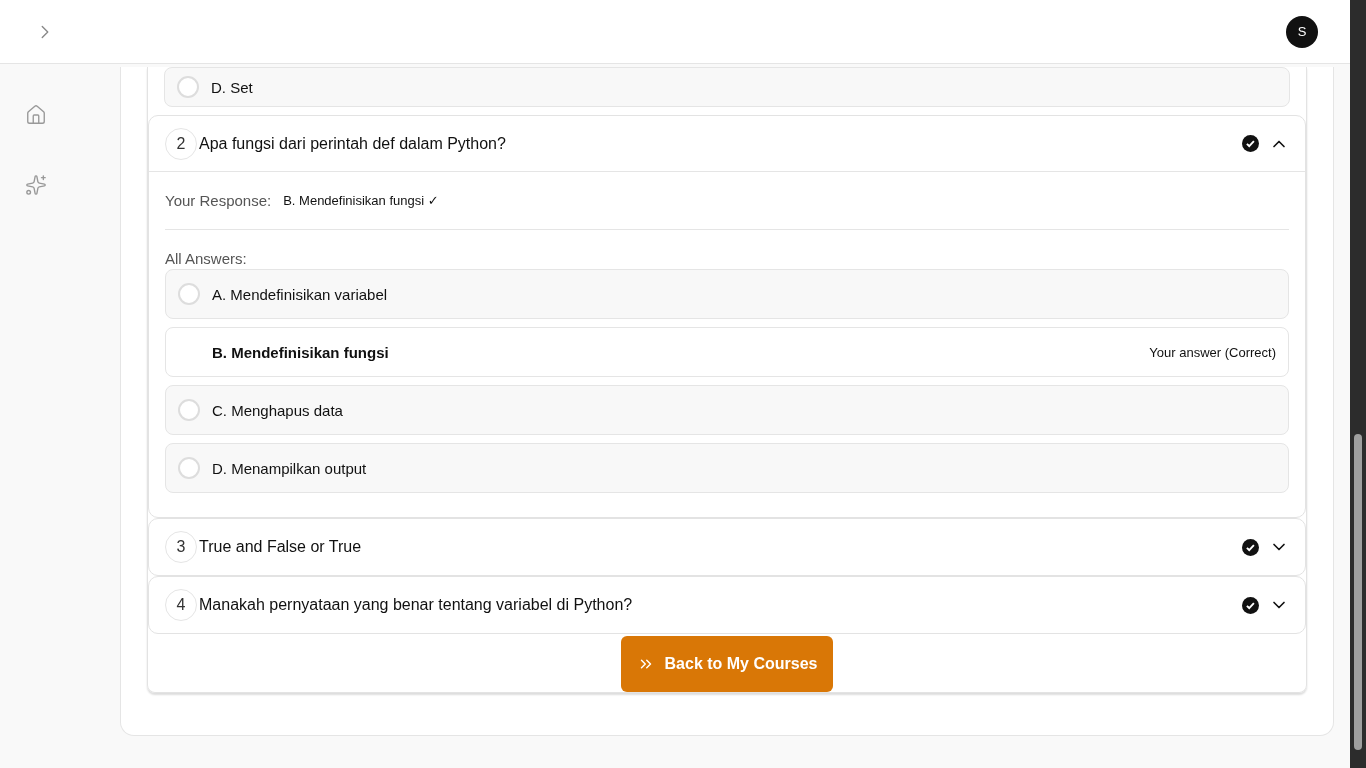 This screenshot has height=768, width=1366. I want to click on response-label: Your Response:, so click(218, 200).